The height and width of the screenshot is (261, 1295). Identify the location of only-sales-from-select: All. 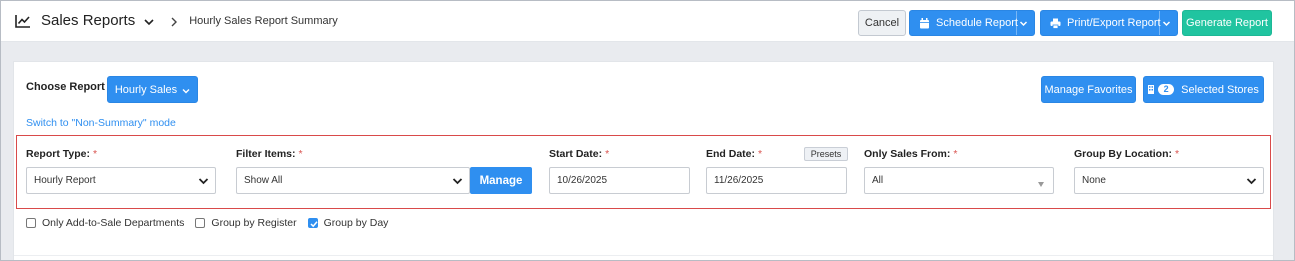
(959, 180).